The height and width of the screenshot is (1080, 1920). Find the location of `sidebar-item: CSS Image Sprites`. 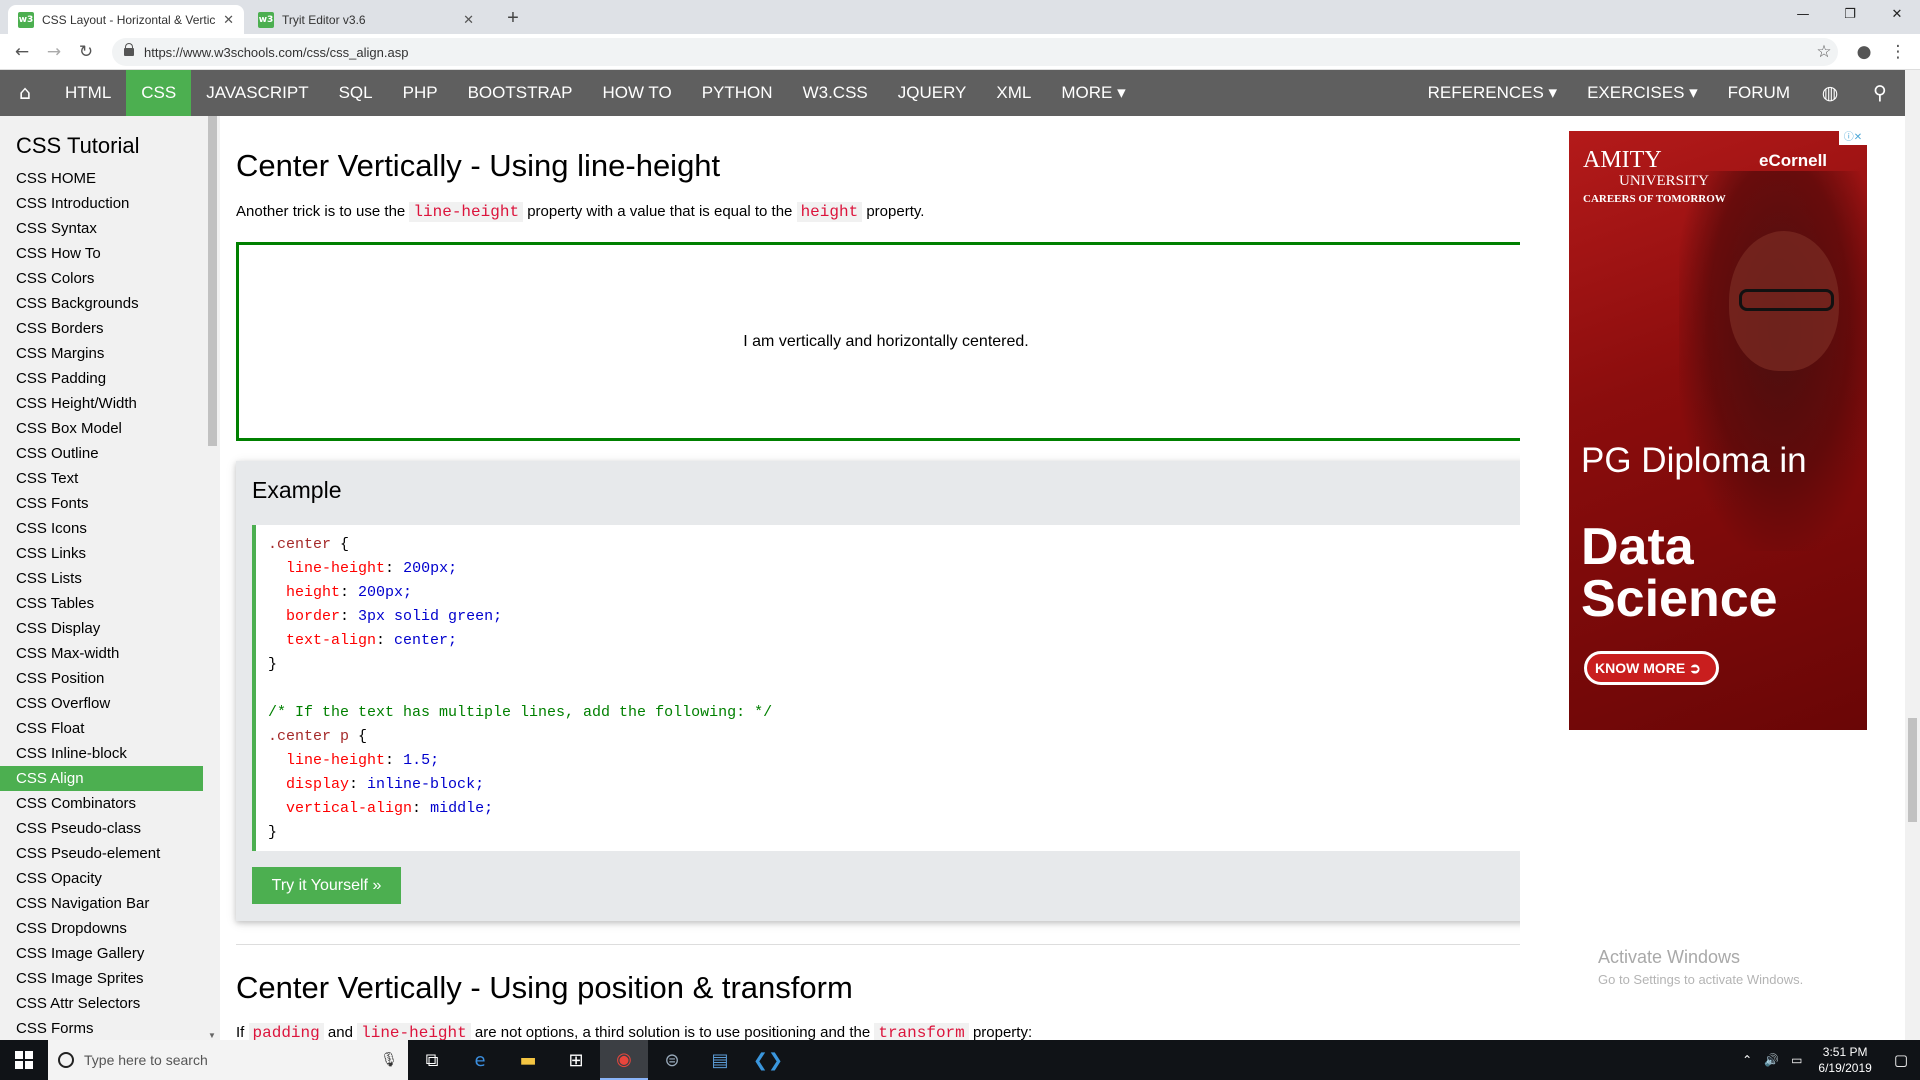

sidebar-item: CSS Image Sprites is located at coordinates (110, 978).